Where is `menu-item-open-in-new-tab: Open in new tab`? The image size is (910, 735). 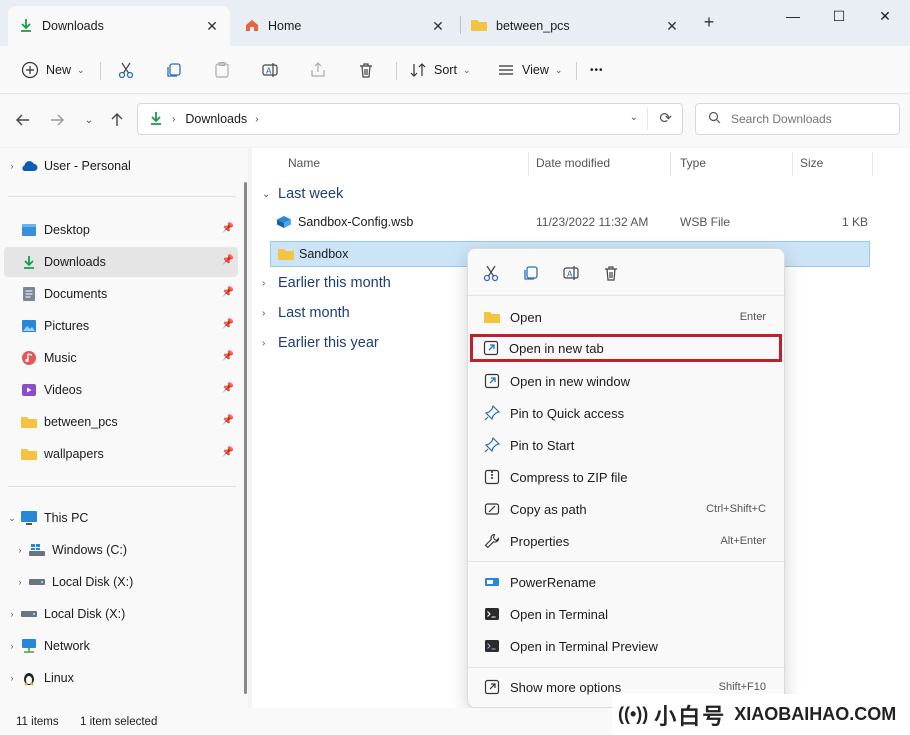
menu-item-open-in-new-tab: Open in new tab is located at coordinates (626, 348).